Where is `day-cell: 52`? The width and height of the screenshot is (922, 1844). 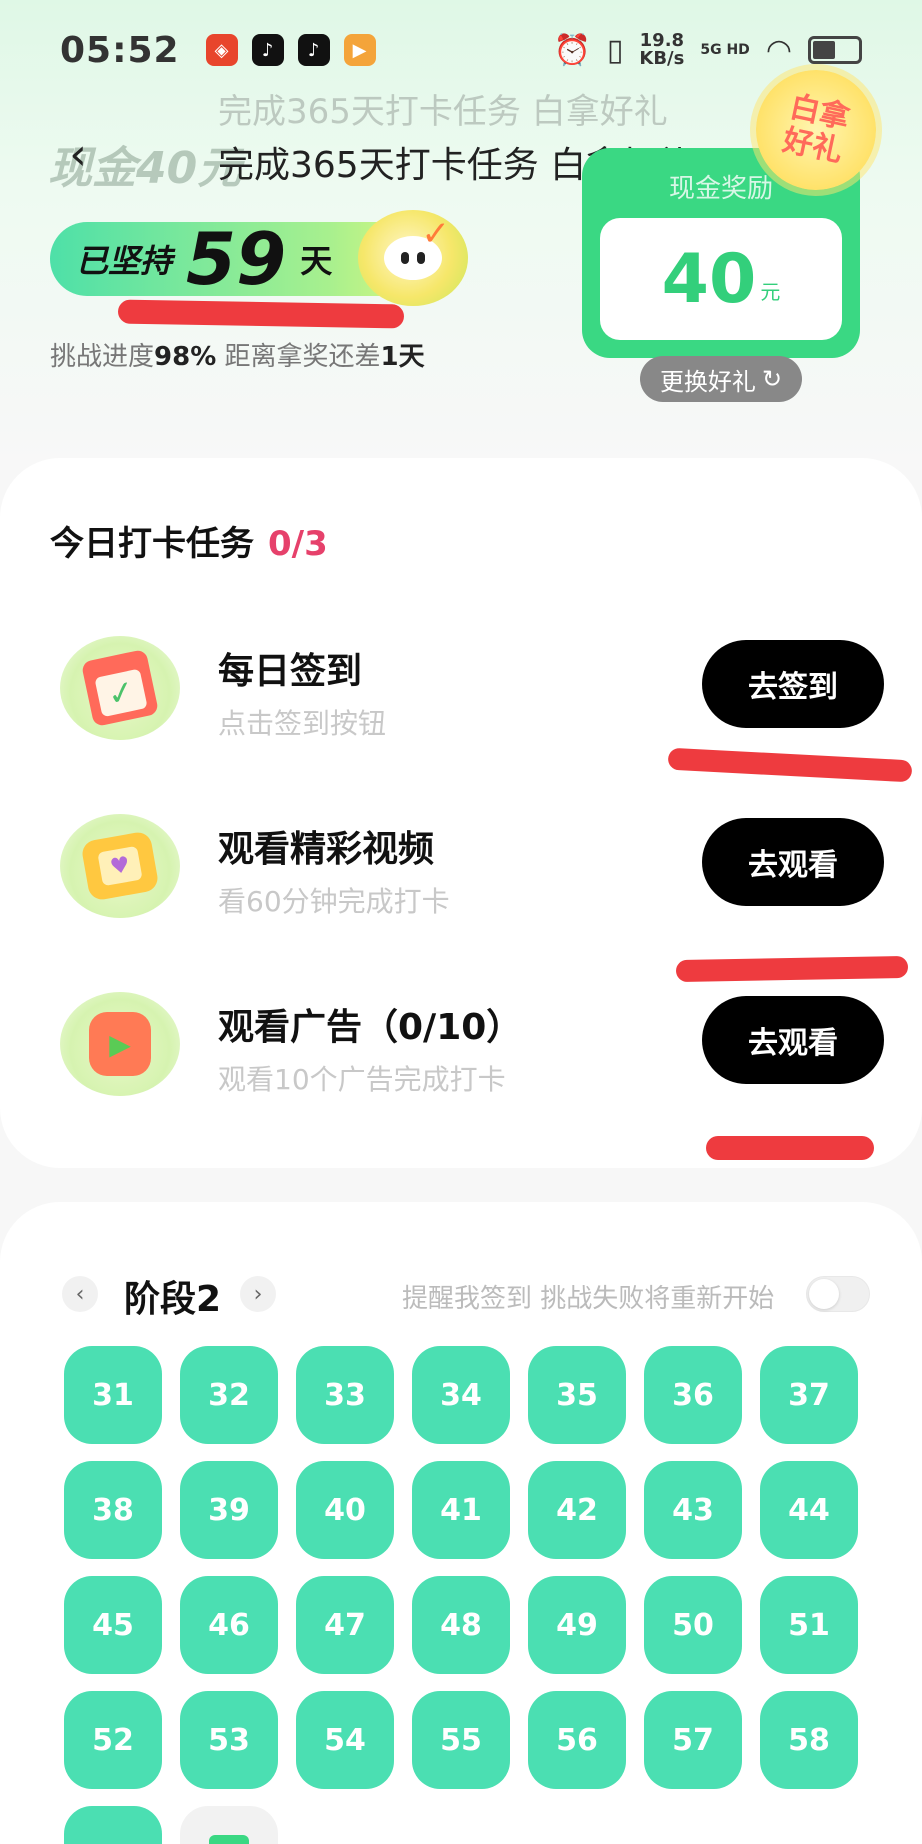
day-cell: 52 is located at coordinates (113, 1740).